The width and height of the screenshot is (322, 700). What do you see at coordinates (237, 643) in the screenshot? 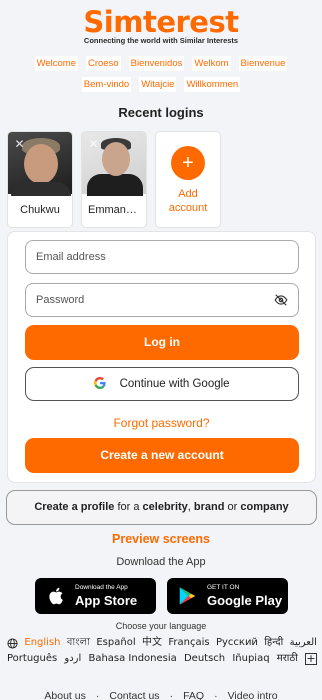
I see `language-option: Русский` at bounding box center [237, 643].